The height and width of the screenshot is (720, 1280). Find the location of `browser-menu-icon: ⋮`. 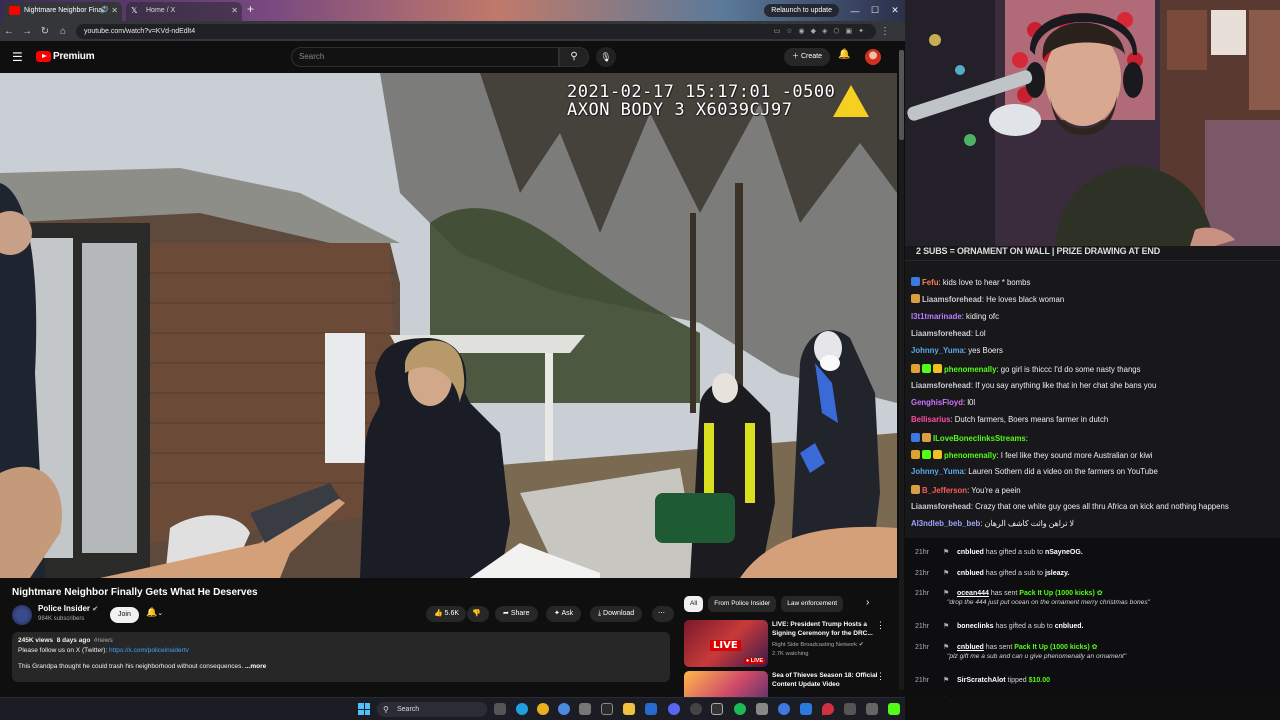

browser-menu-icon: ⋮ is located at coordinates (885, 31).